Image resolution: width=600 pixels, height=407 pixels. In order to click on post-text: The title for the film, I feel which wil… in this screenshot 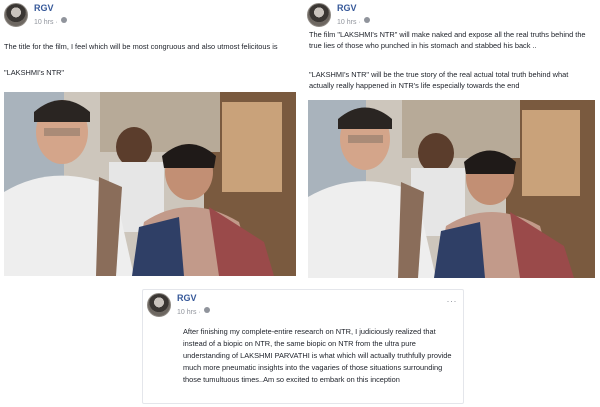, I will do `click(141, 46)`.